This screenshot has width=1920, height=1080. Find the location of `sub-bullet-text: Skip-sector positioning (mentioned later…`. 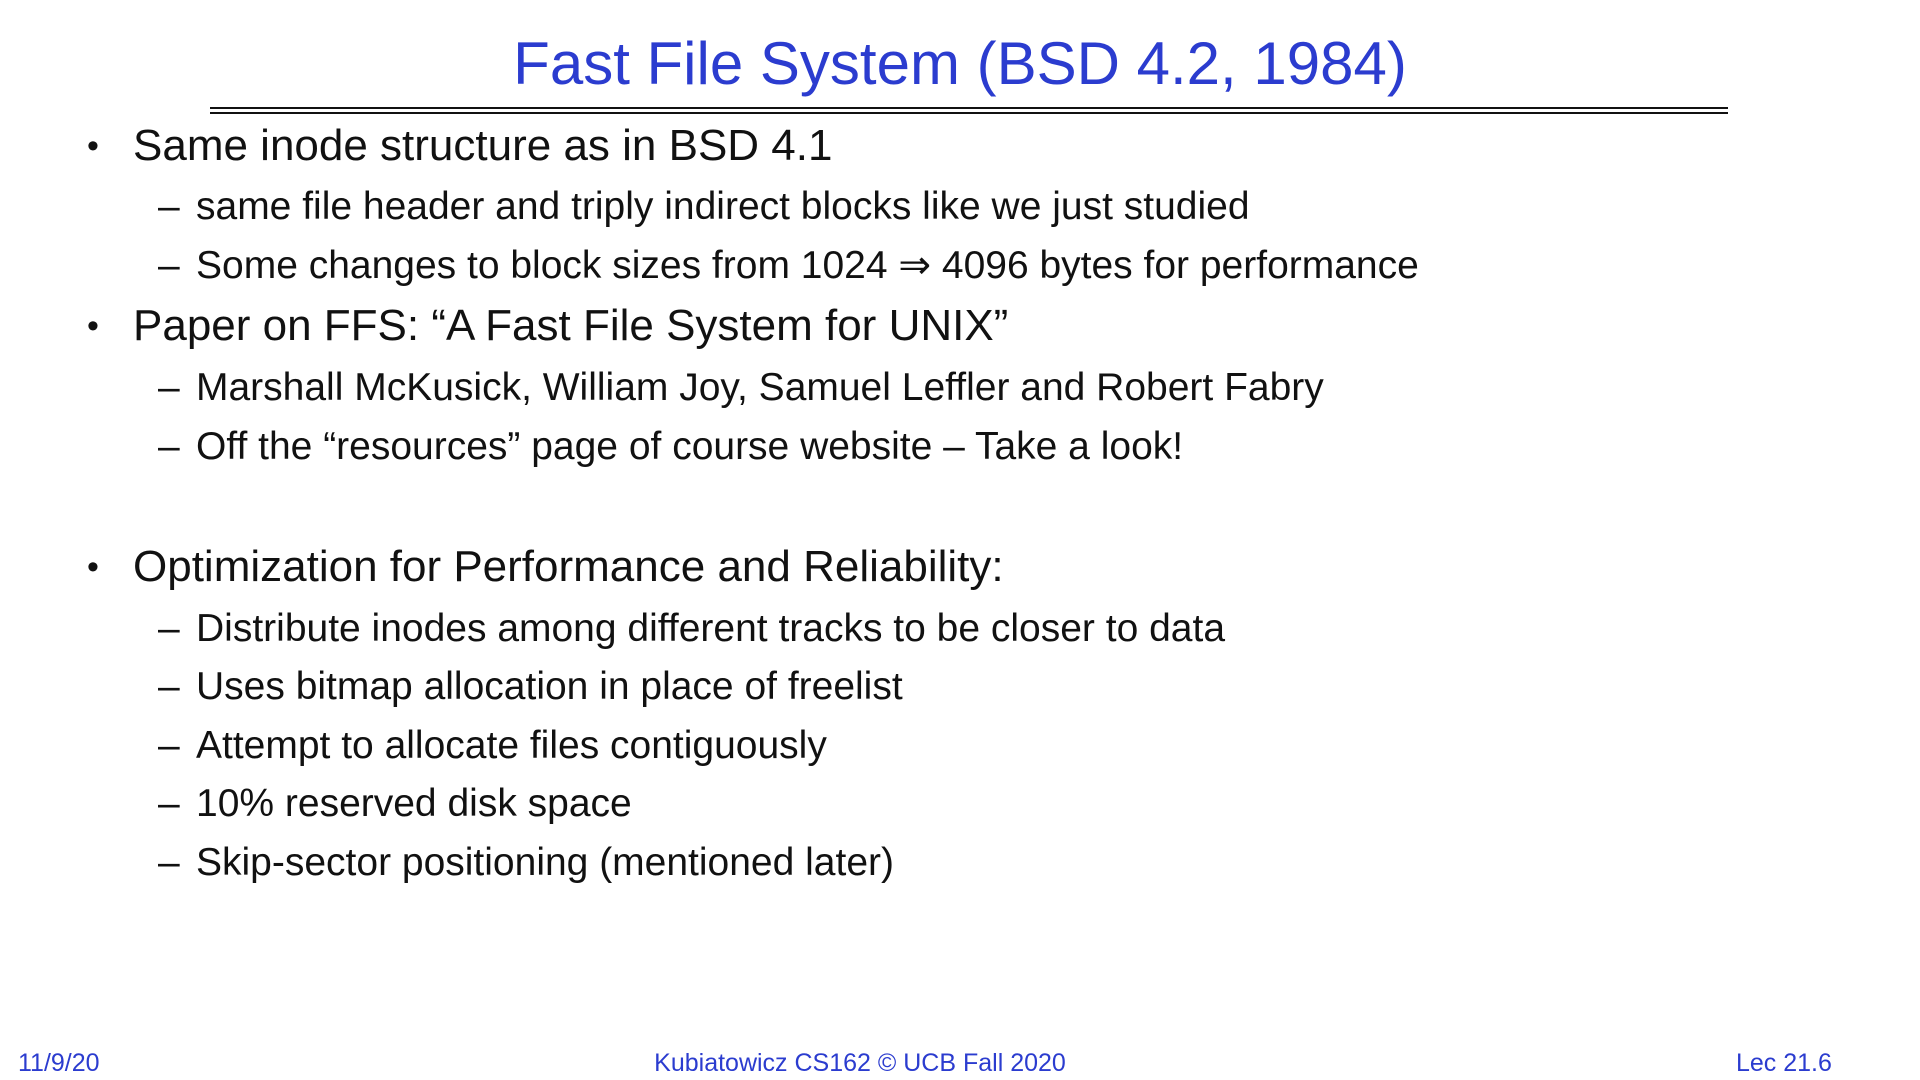

sub-bullet-text: Skip-sector positioning (mentioned later… is located at coordinates (545, 862).